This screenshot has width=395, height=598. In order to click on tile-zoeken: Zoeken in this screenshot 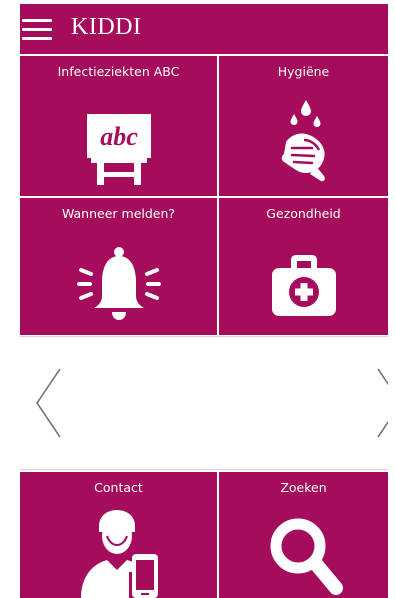, I will do `click(303, 535)`.